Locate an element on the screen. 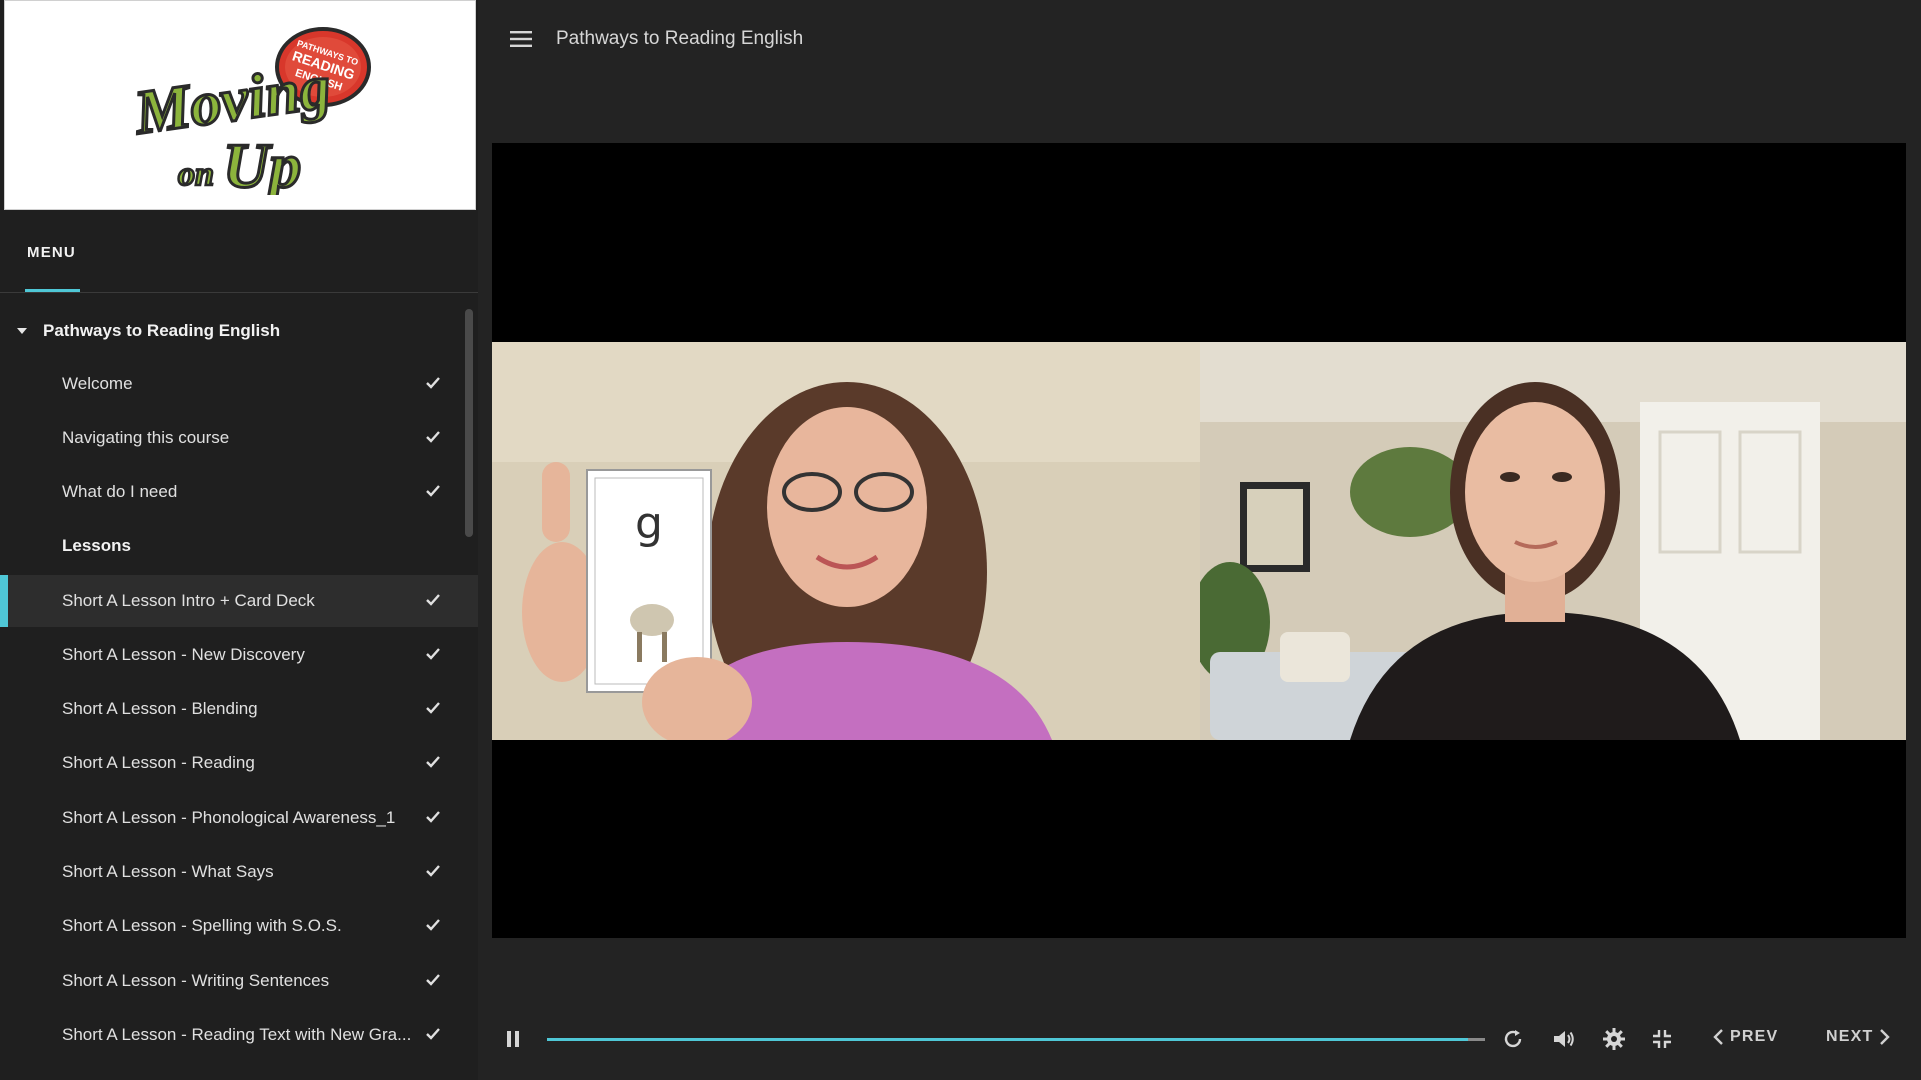 Image resolution: width=1921 pixels, height=1080 pixels. menu-item-new-discovery: Short A Lesson - New Discovery is located at coordinates (239, 655).